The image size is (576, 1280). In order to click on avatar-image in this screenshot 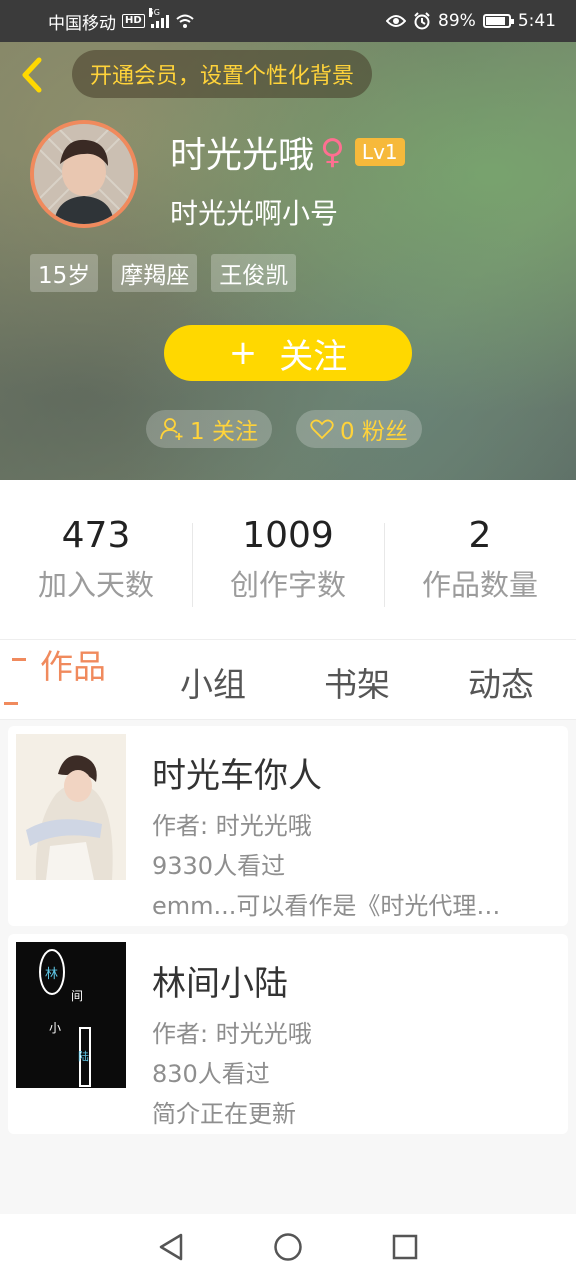, I will do `click(84, 174)`.